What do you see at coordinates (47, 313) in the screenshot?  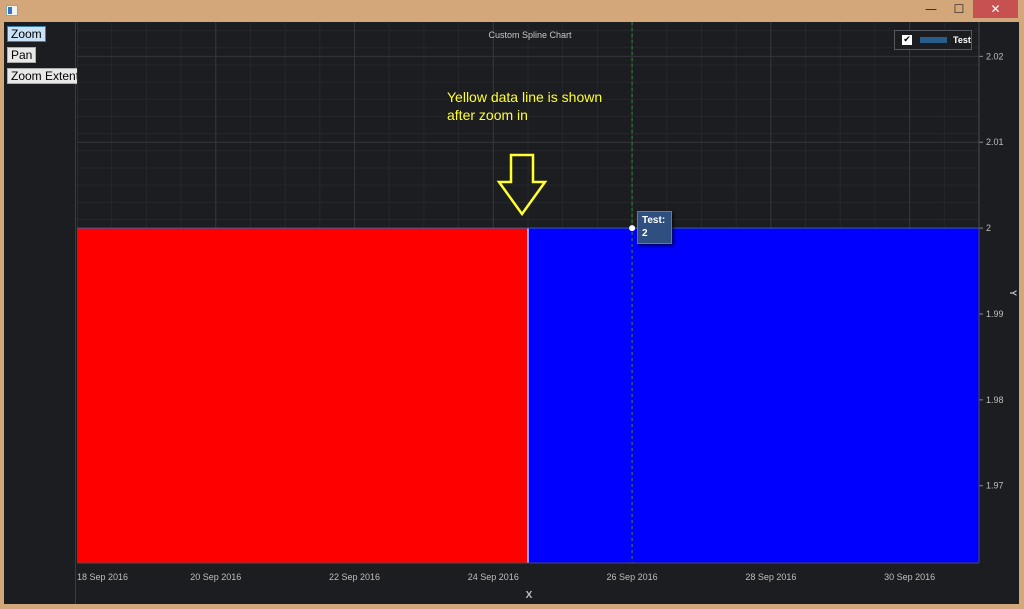 I see `chart-toolbar: Zoom Pan Zoom Extents` at bounding box center [47, 313].